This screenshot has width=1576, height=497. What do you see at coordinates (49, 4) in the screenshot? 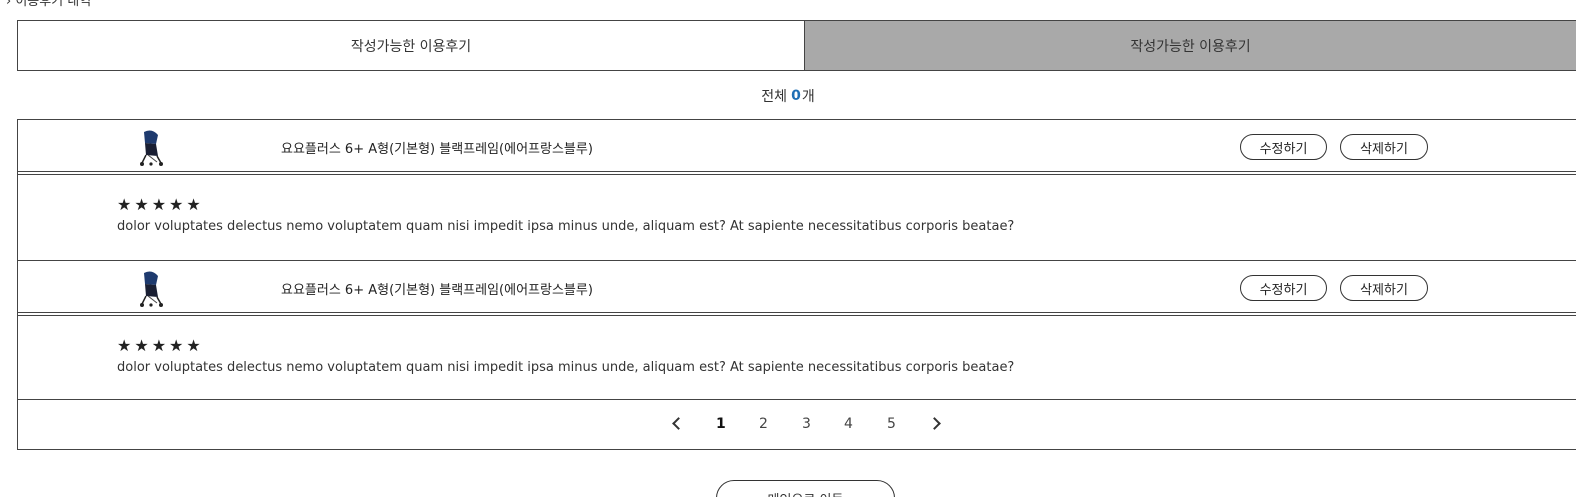
I see `breadcrumb: › 이용후기 내역` at bounding box center [49, 4].